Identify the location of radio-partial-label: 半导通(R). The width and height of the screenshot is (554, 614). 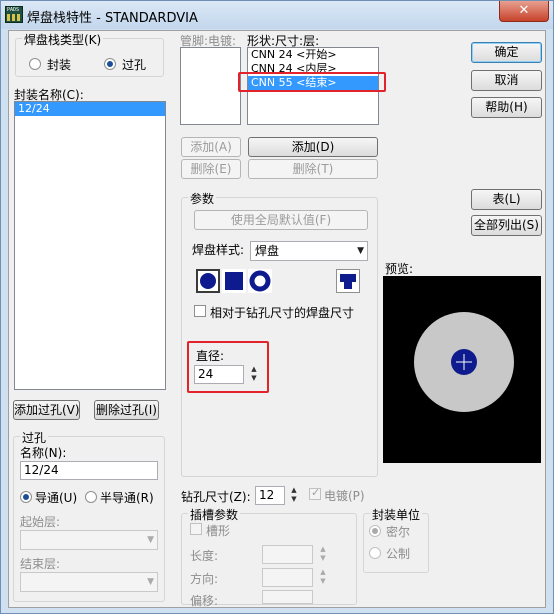
(127, 498).